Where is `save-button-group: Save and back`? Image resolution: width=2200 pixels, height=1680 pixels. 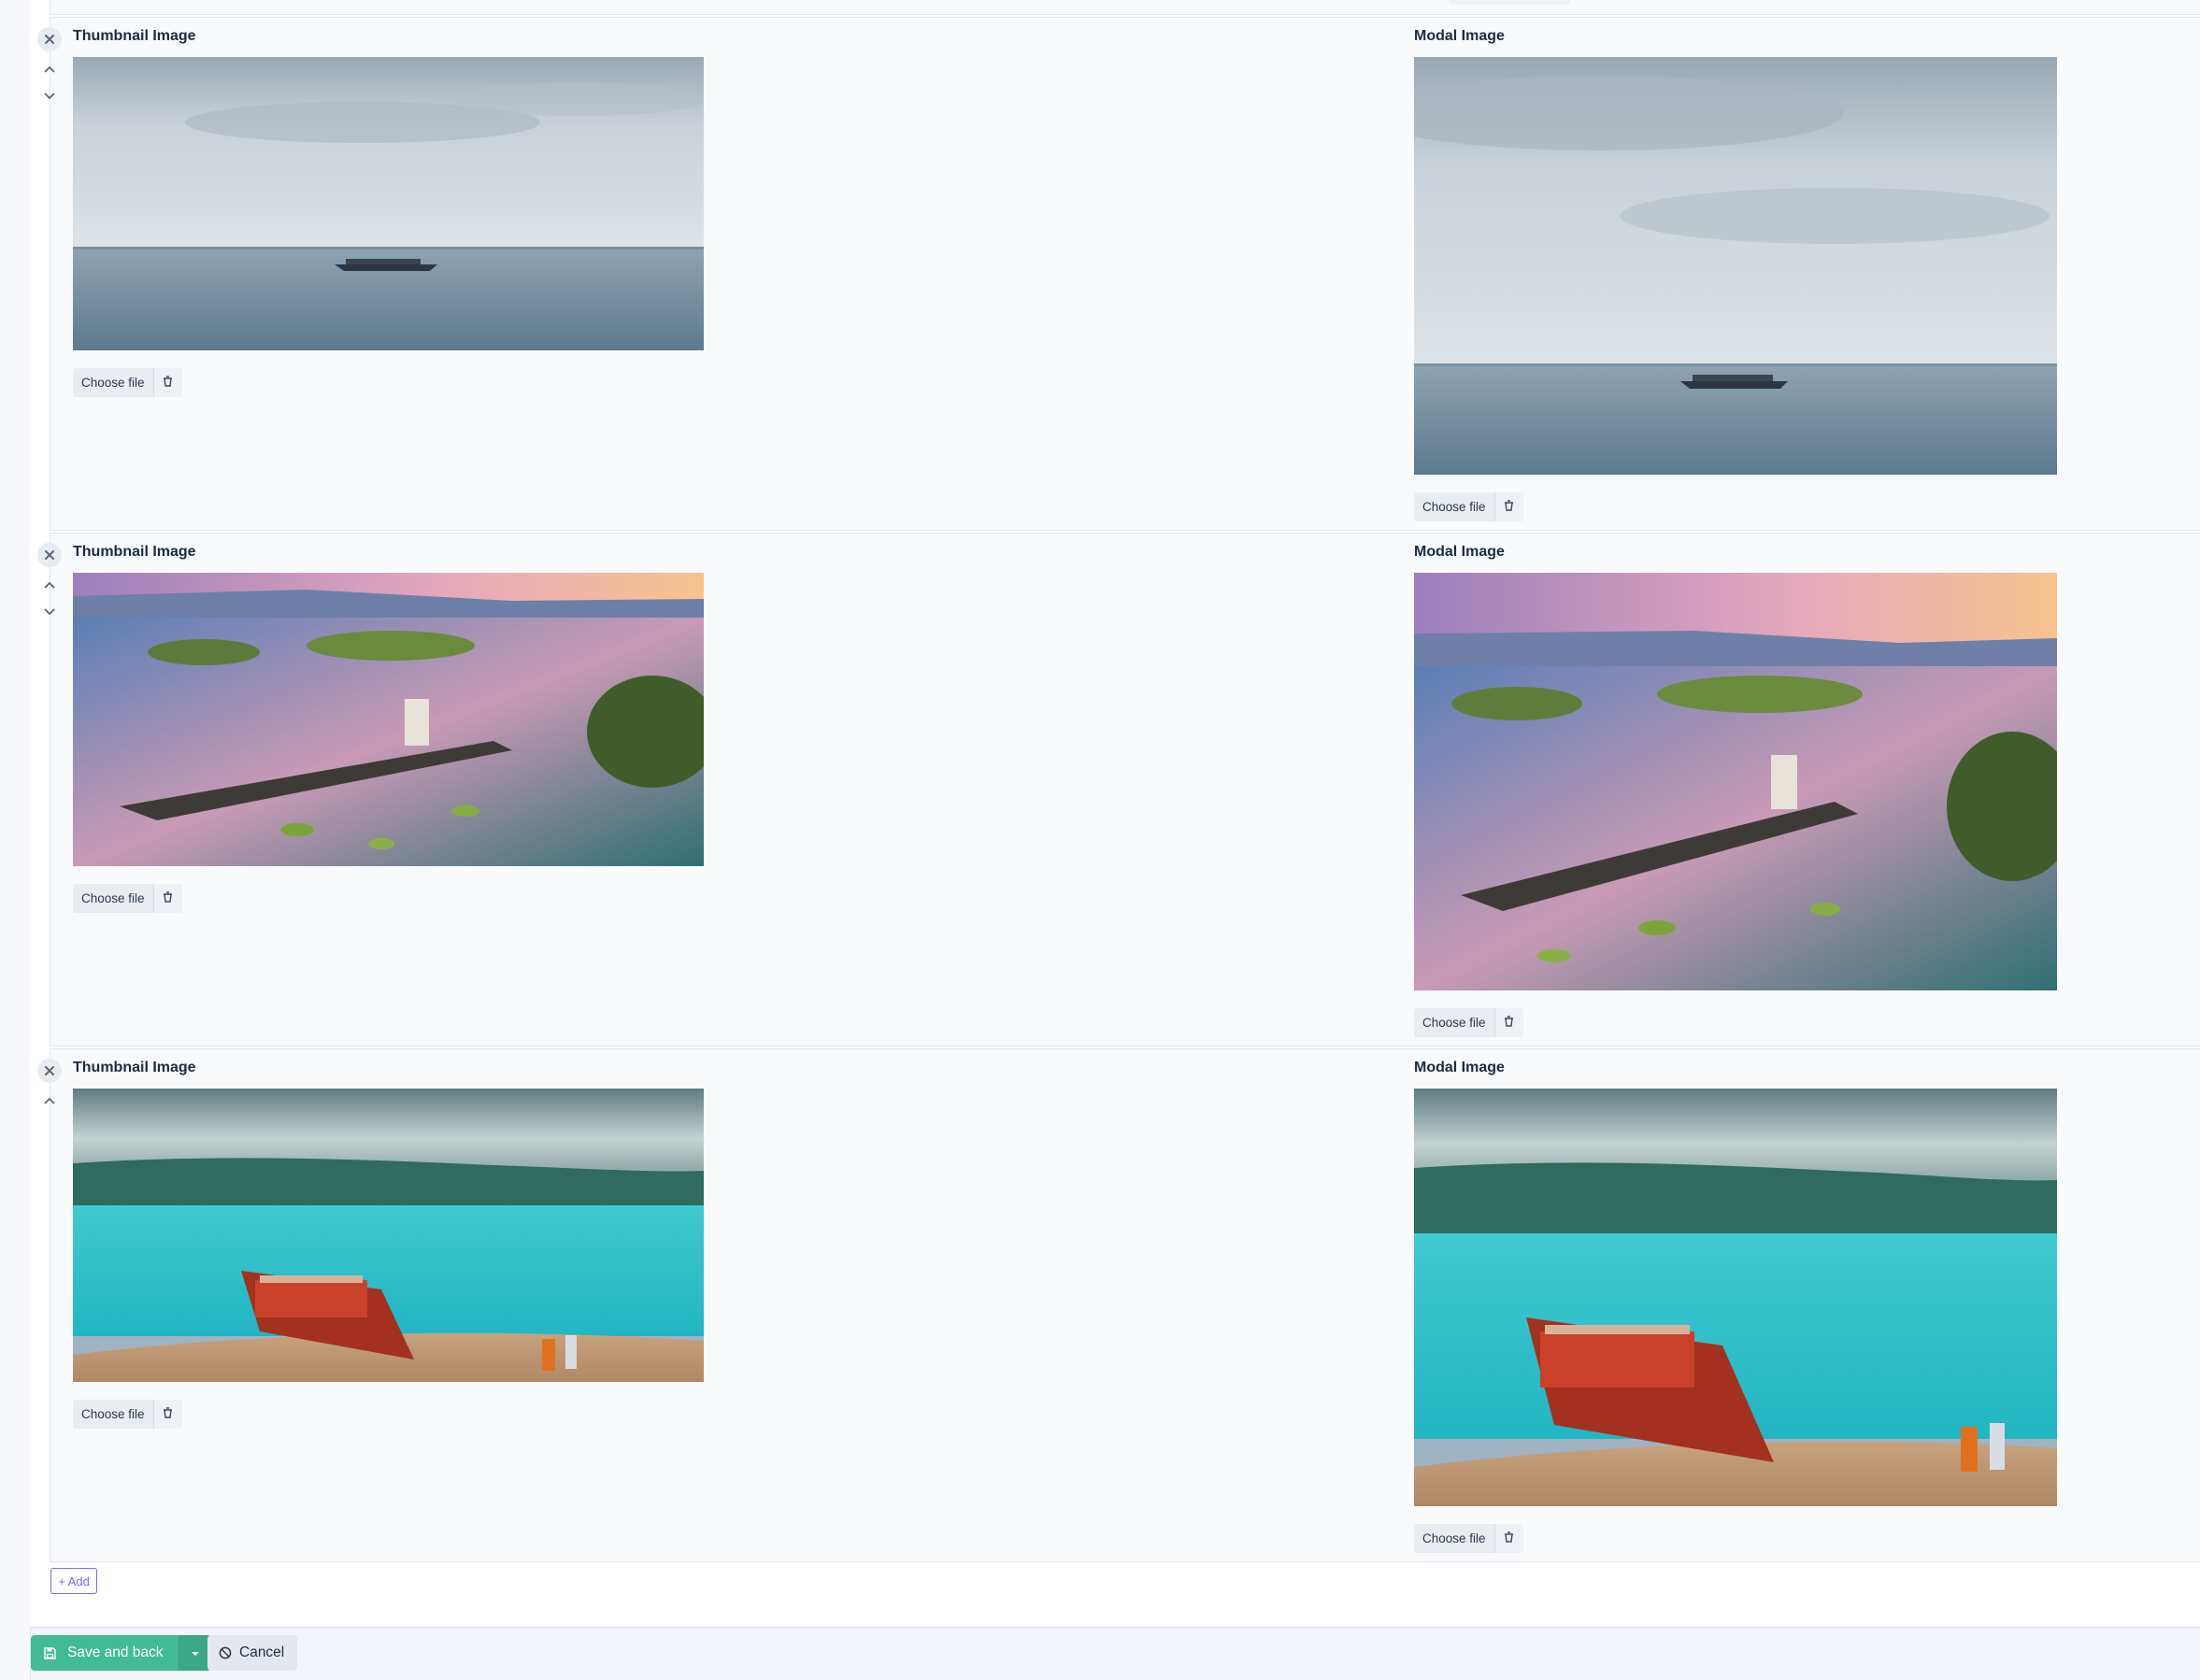 save-button-group: Save and back is located at coordinates (121, 1653).